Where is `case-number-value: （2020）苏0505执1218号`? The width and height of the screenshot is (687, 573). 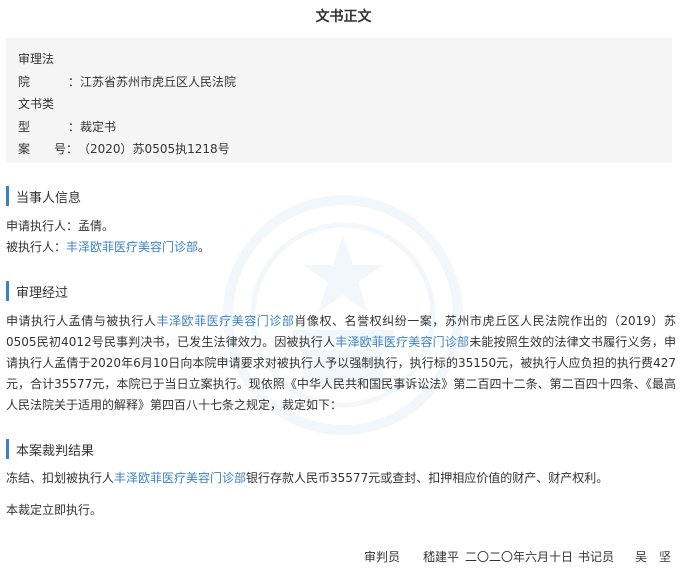
case-number-value: （2020）苏0505执1218号 is located at coordinates (154, 149).